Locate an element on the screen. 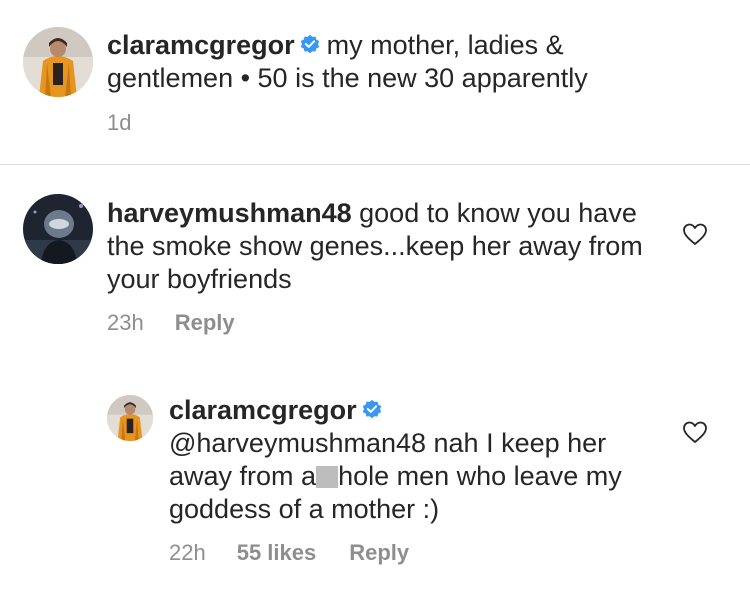  comment-timestamp: 23h is located at coordinates (125, 323).